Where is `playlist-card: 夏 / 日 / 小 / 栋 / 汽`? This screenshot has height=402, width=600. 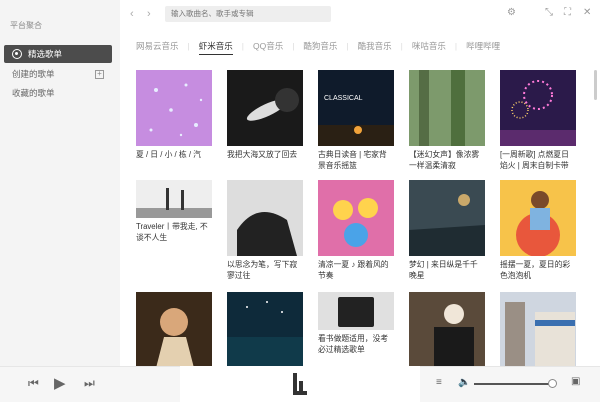
playlist-card: 夏 / 日 / 小 / 栋 / 汽 is located at coordinates (174, 115).